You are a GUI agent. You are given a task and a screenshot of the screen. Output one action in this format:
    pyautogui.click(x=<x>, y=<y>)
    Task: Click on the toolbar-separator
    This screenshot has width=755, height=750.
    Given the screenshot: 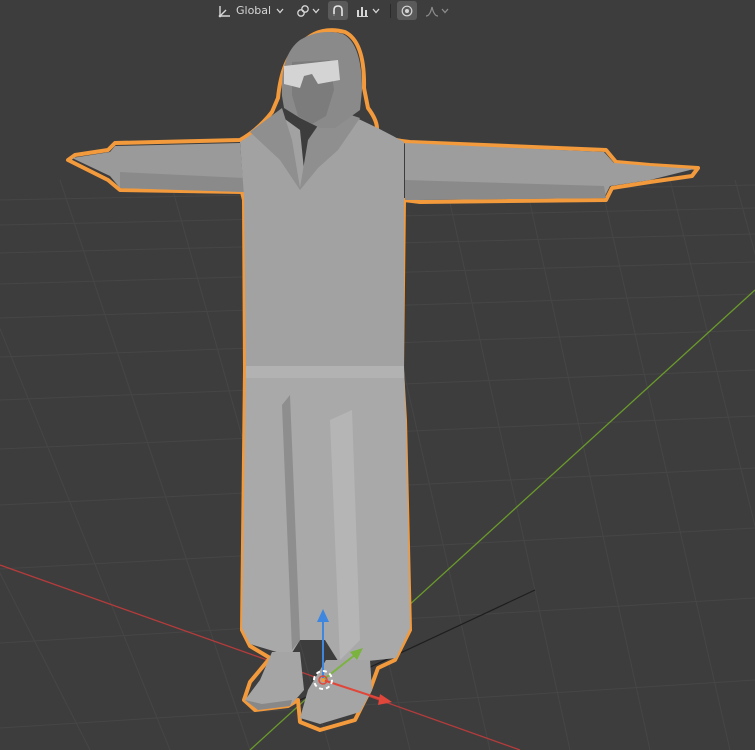 What is the action you would take?
    pyautogui.click(x=391, y=10)
    